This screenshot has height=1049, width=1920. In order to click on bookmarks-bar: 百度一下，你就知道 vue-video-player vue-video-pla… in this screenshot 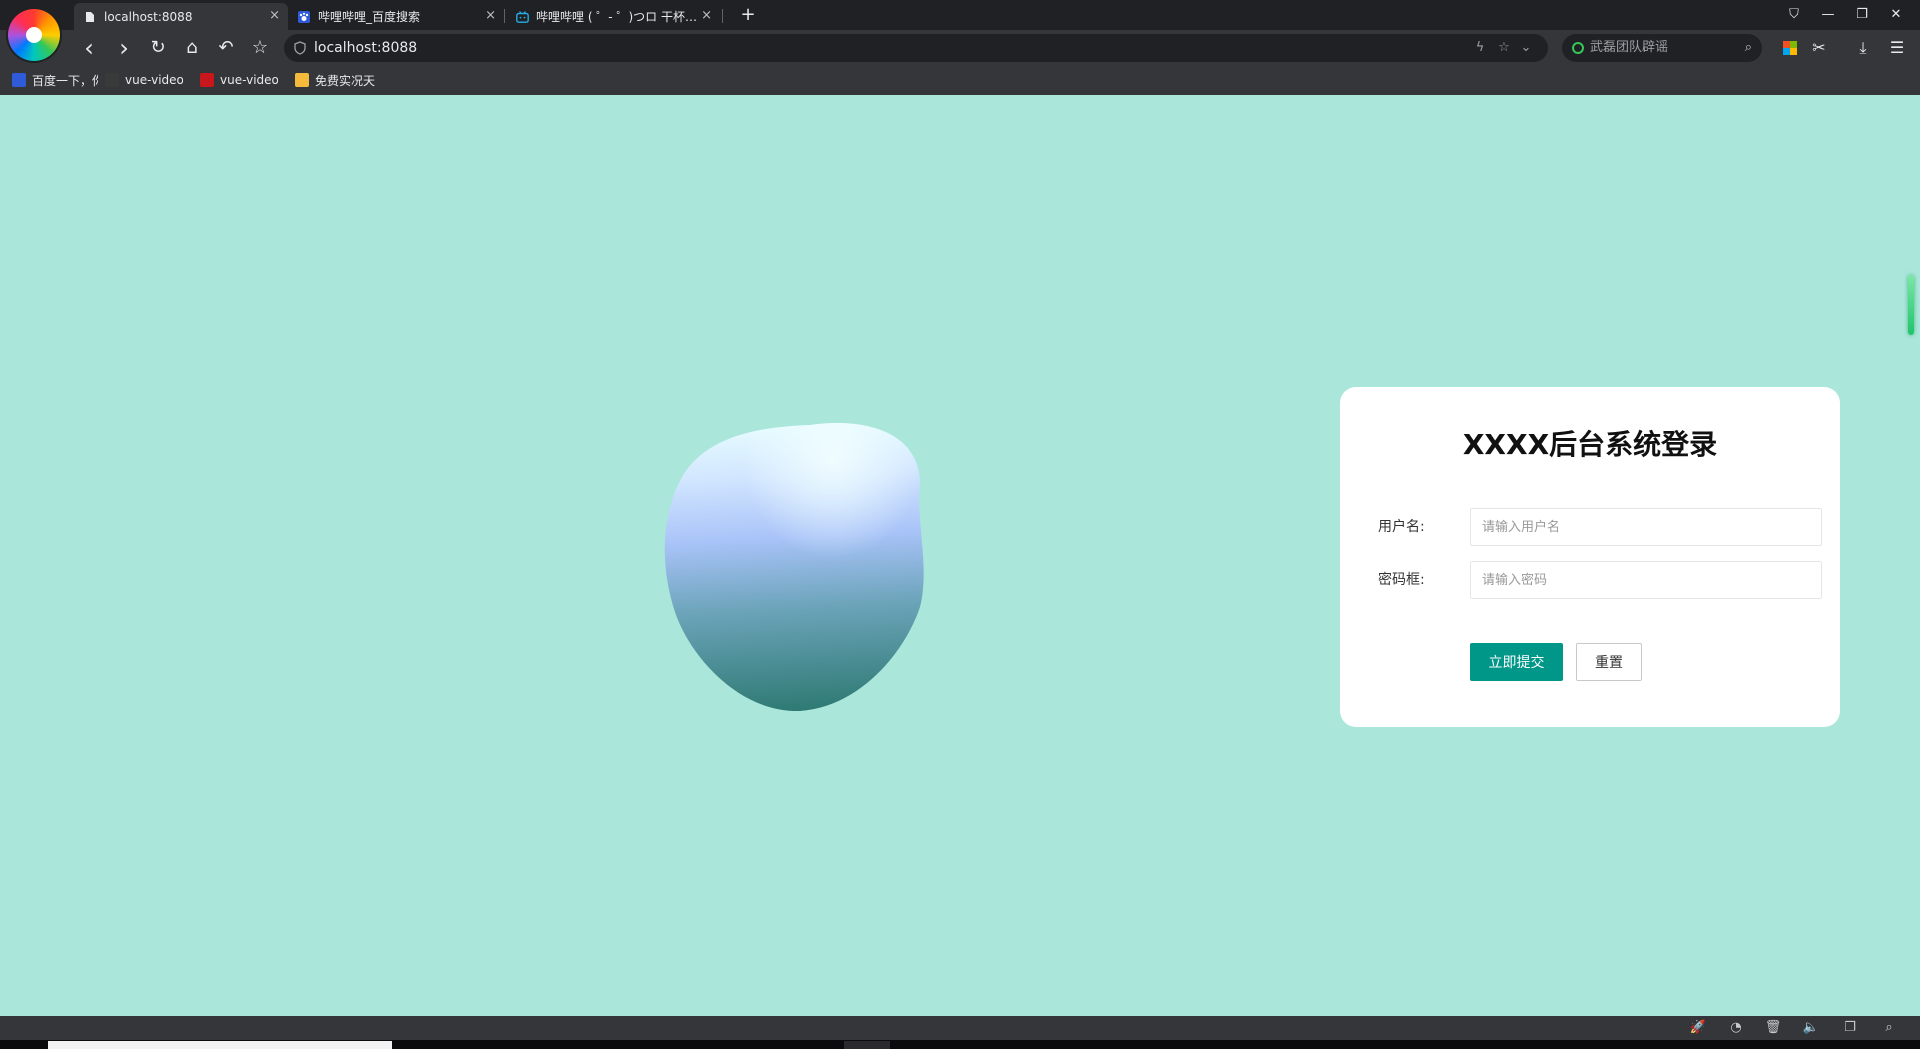, I will do `click(960, 80)`.